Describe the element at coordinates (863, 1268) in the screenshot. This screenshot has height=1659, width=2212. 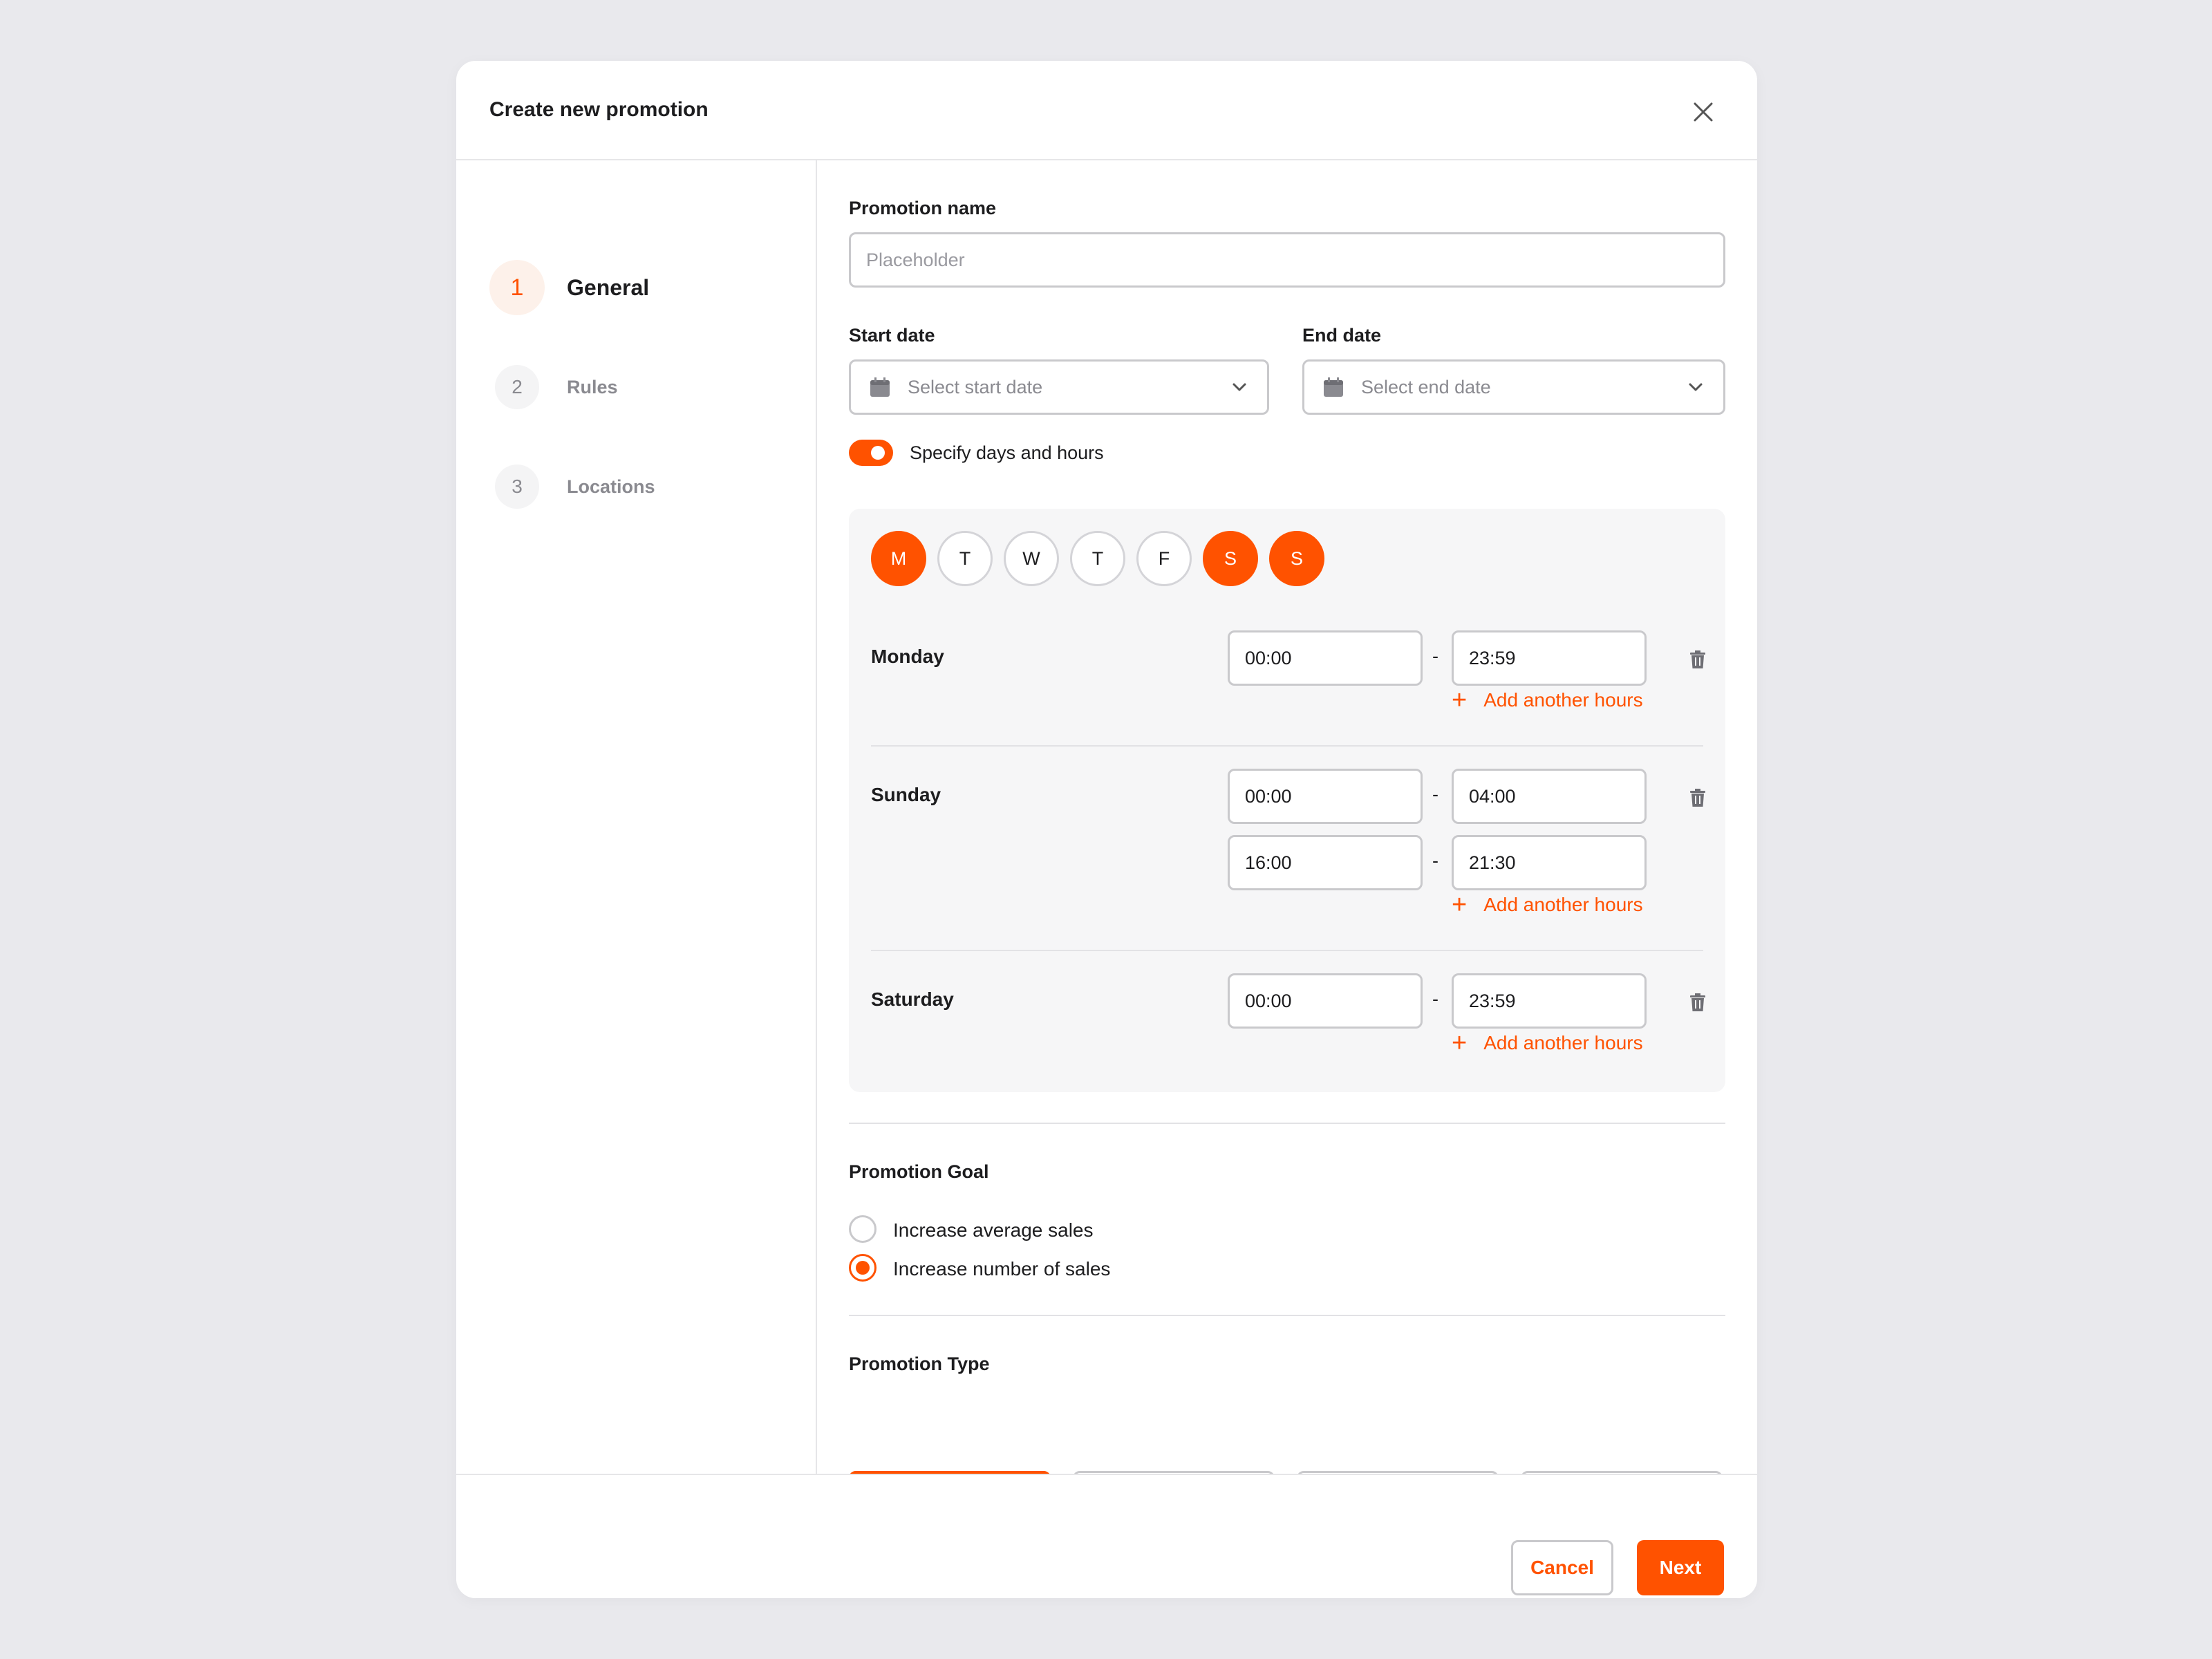
I see `goal-radio-number` at that location.